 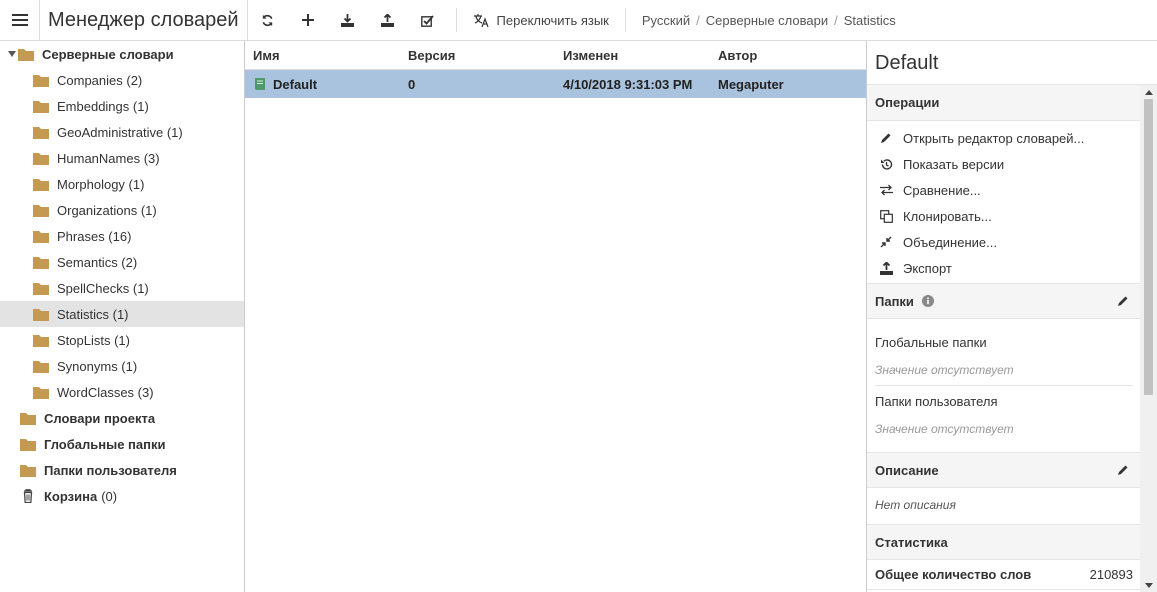 What do you see at coordinates (122, 54) in the screenshot?
I see `tree-node-server-dictionaries: Серверные словари` at bounding box center [122, 54].